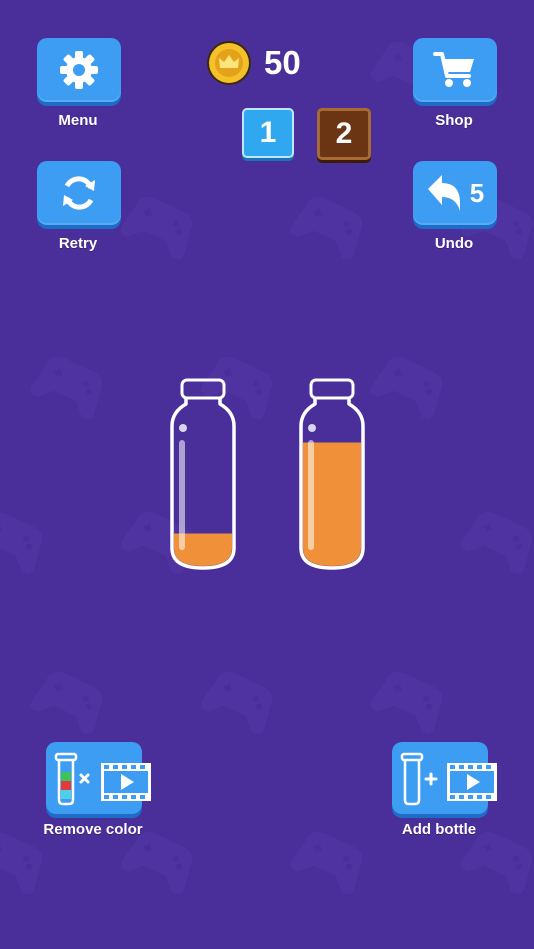 The width and height of the screenshot is (534, 949). I want to click on coin-count: 50, so click(282, 62).